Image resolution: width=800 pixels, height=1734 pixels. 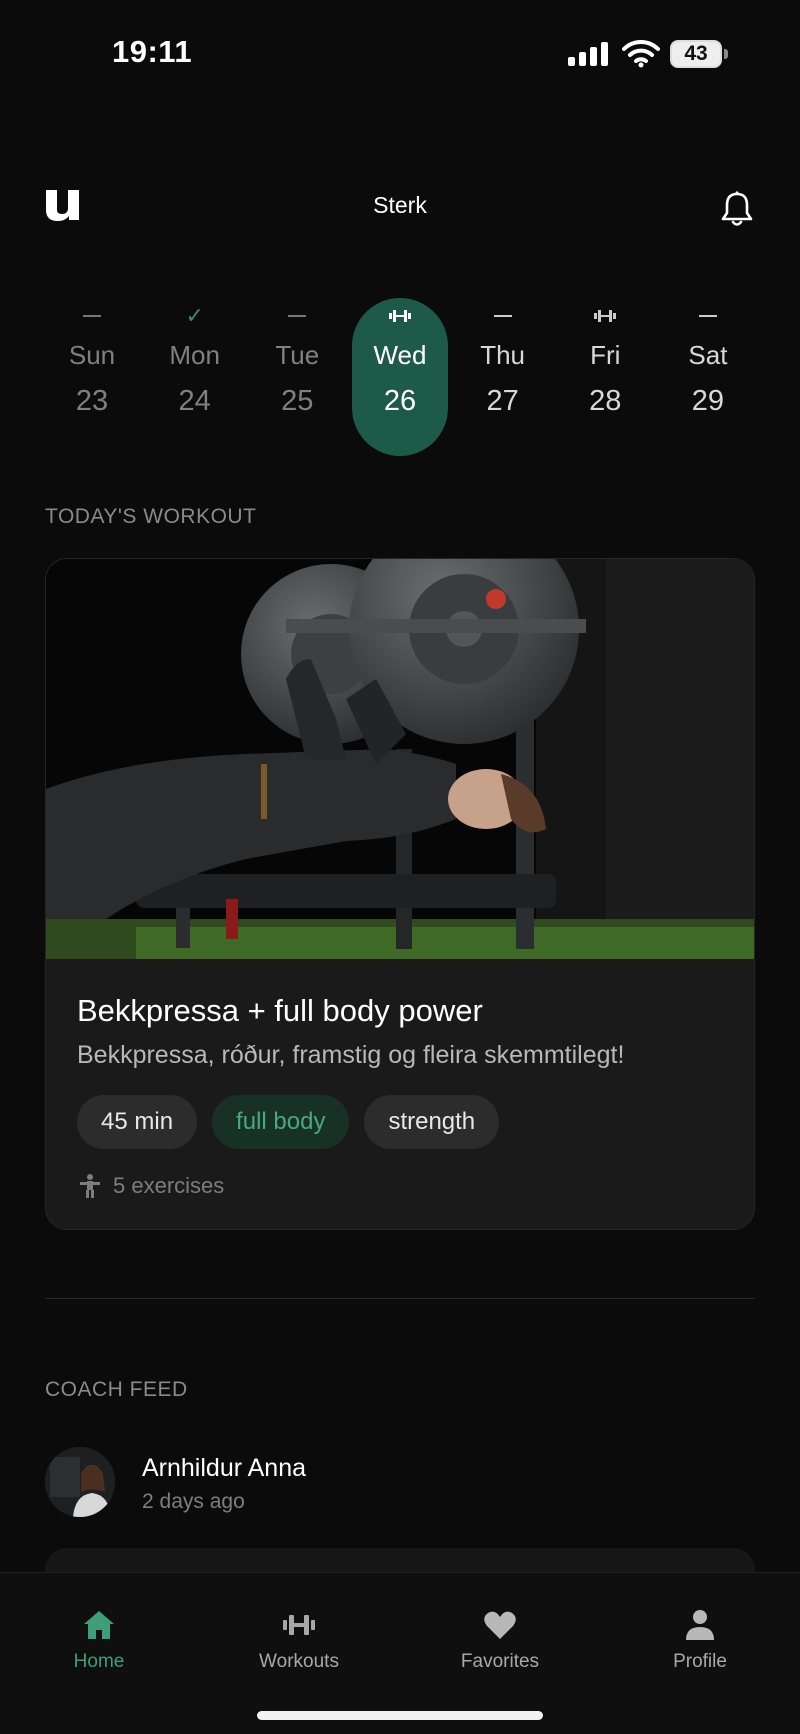 I want to click on section-divider, so click(x=400, y=1298).